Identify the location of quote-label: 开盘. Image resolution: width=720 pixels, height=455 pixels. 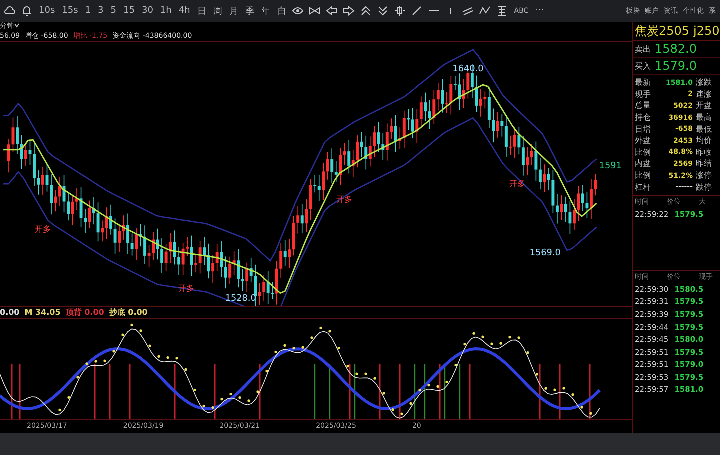
(704, 106).